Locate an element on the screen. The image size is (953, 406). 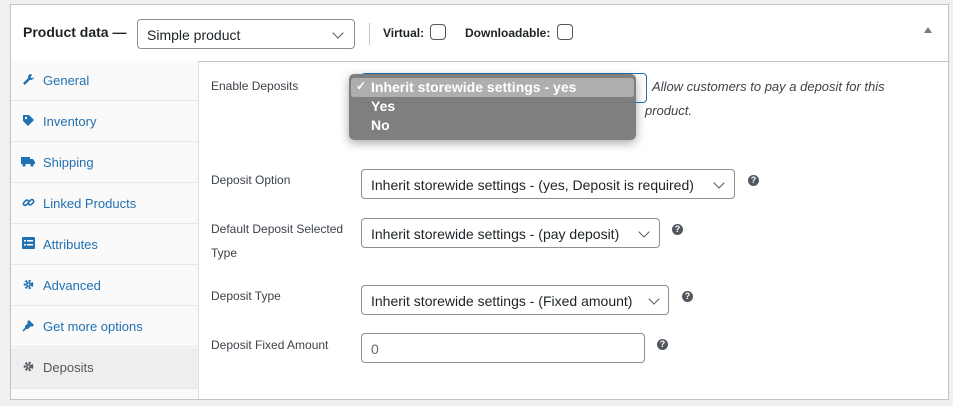
enable-deposits-description-line-2: product. is located at coordinates (668, 110).